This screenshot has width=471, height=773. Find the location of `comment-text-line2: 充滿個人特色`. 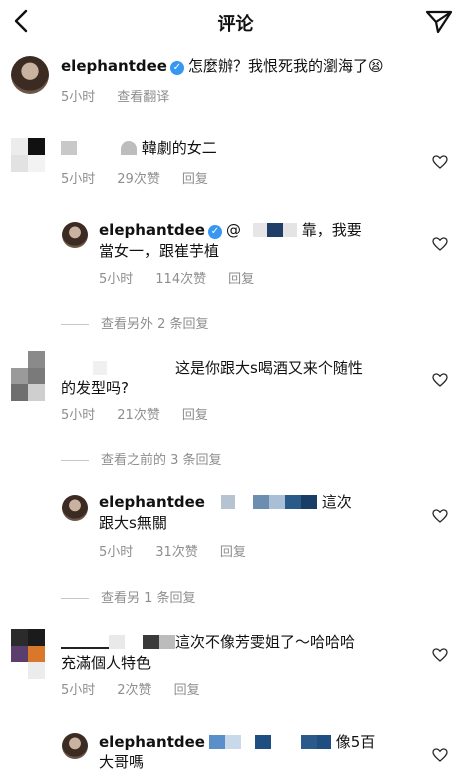

comment-text-line2: 充滿個人特色 is located at coordinates (106, 663).